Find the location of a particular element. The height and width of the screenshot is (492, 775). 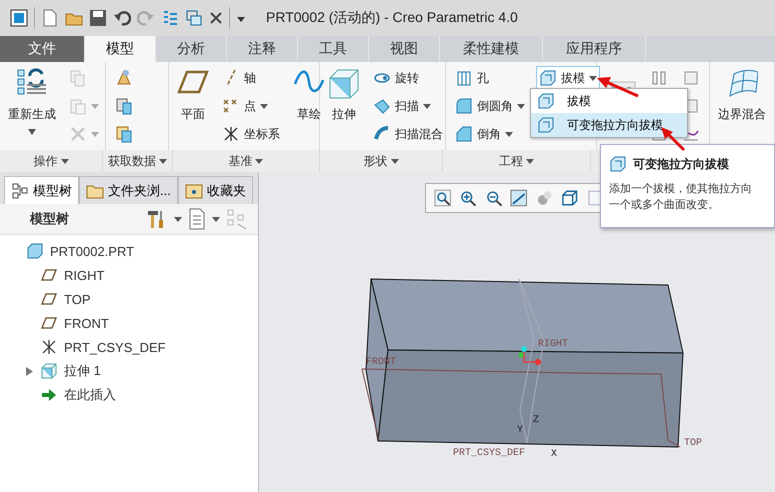

tooltip-title: 可变拖拉方向拔模 is located at coordinates (681, 164).